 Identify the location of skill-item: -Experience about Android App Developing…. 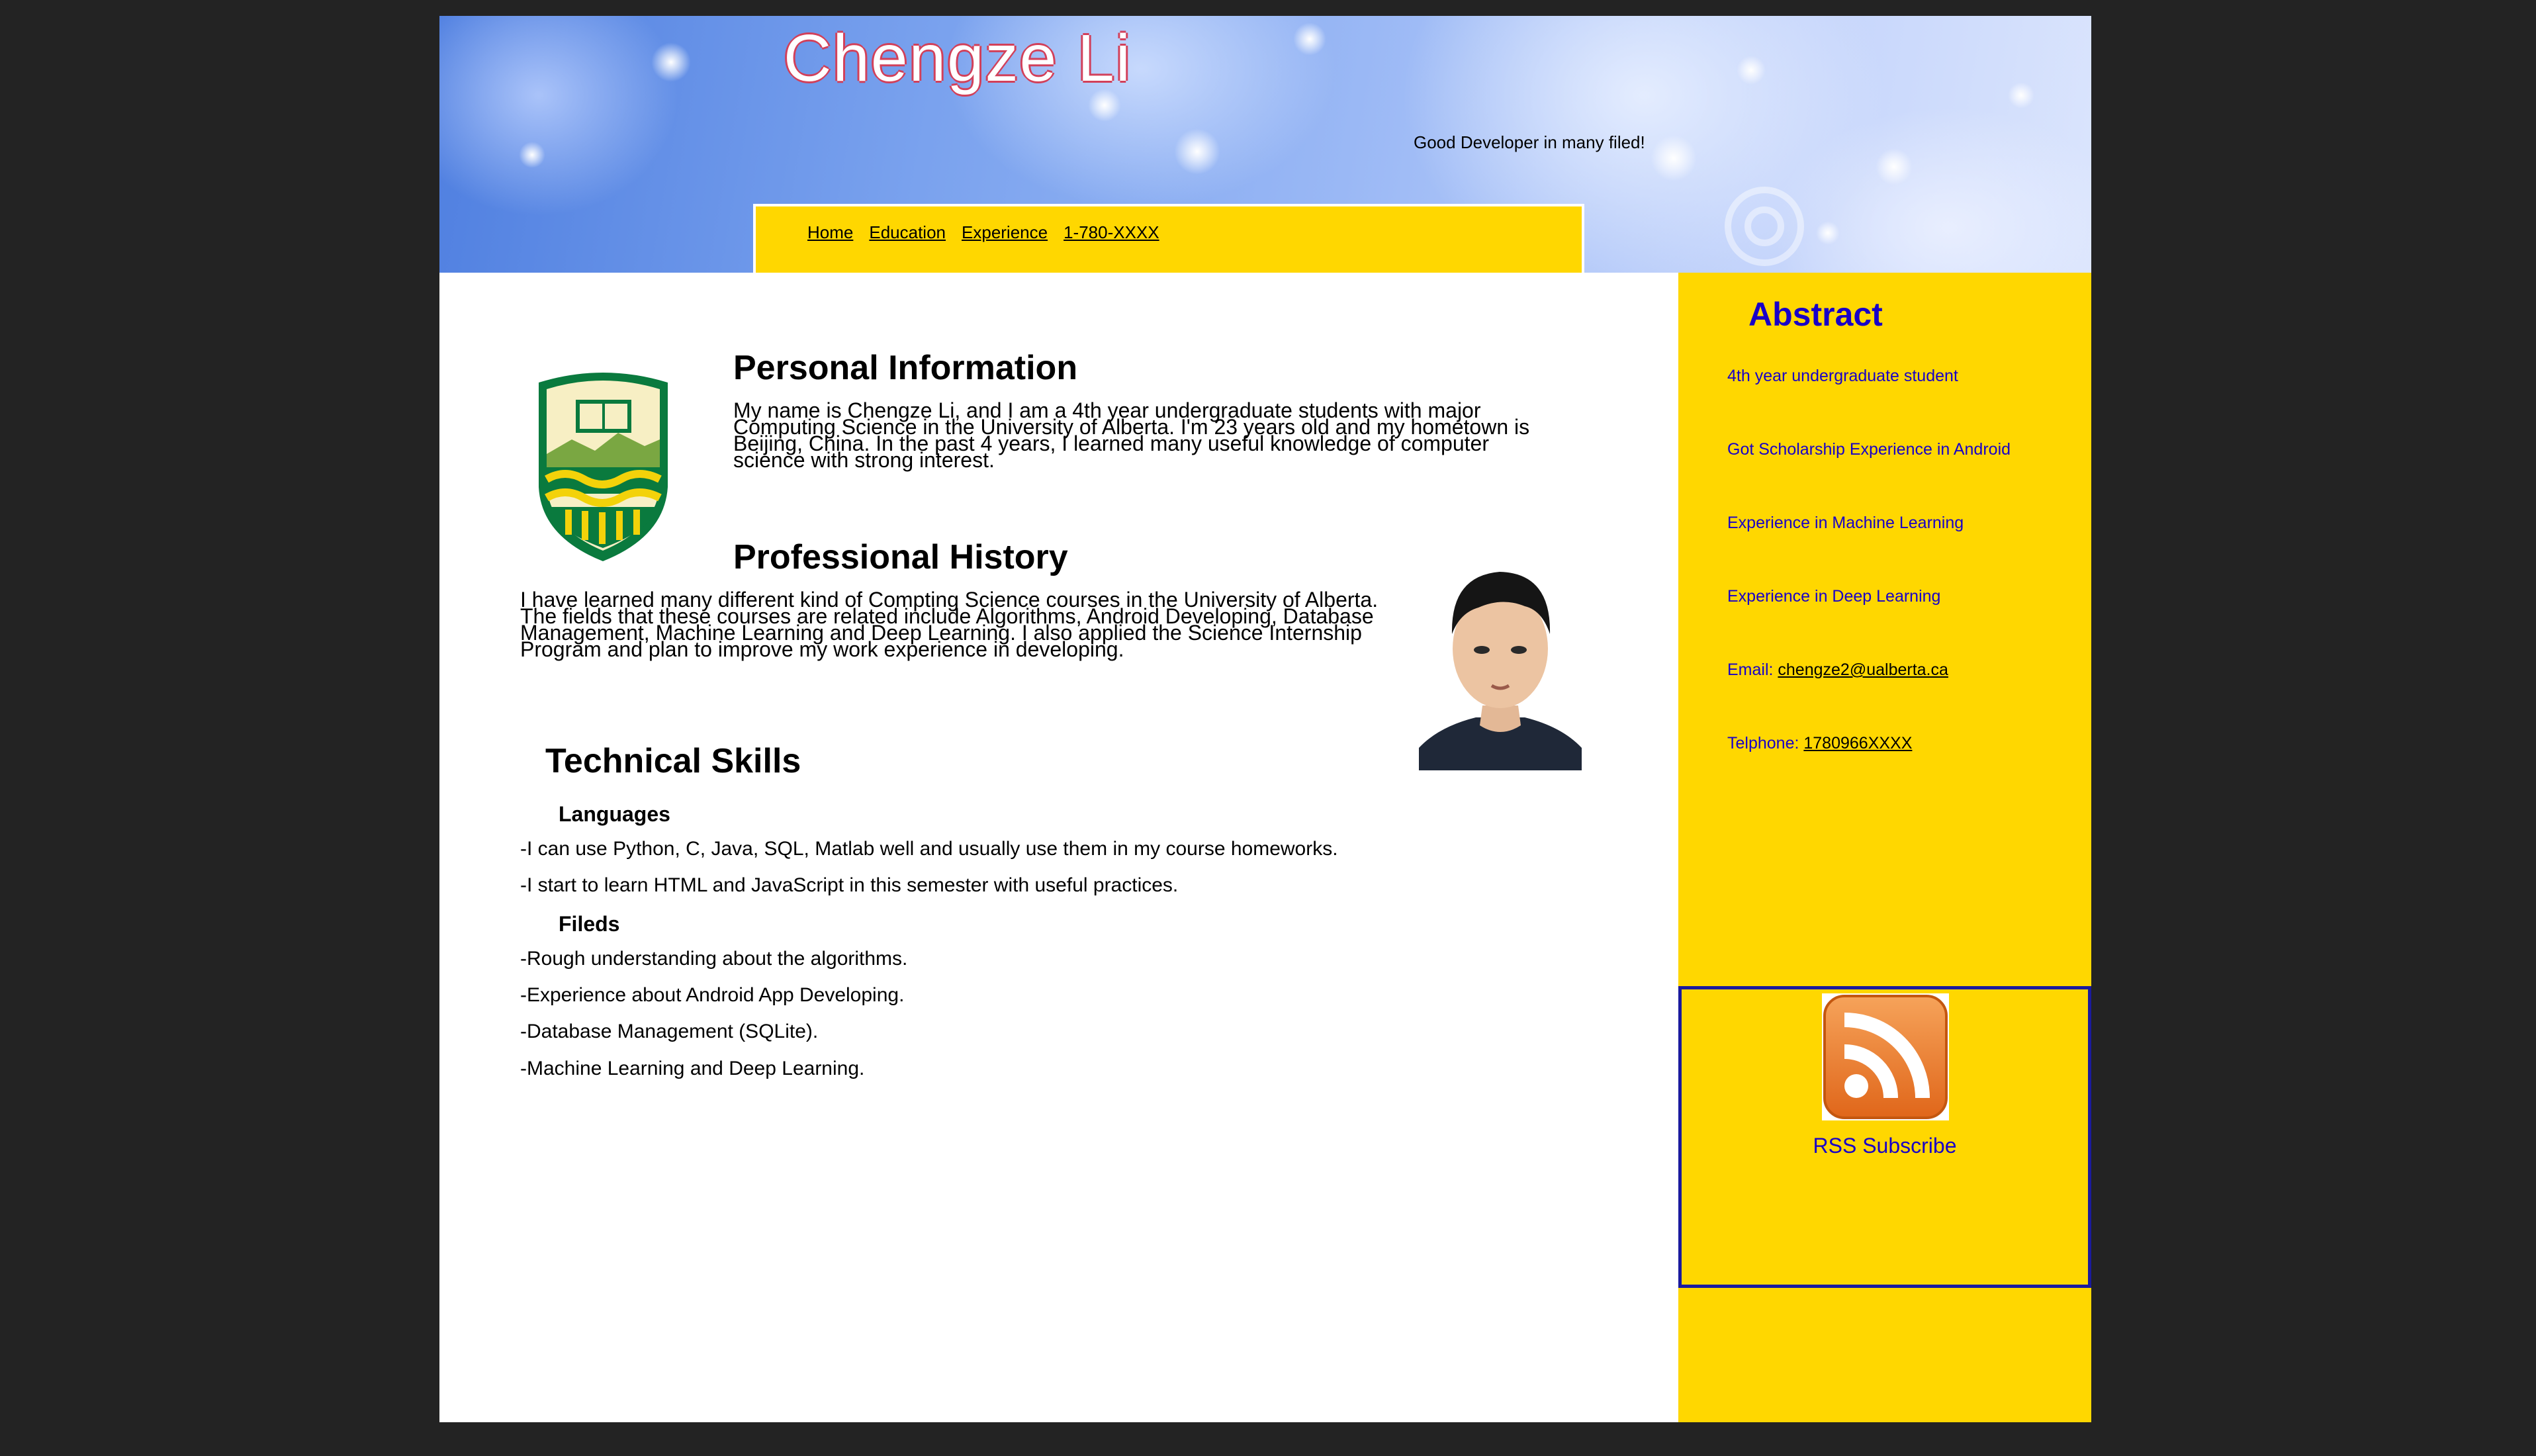
(713, 995).